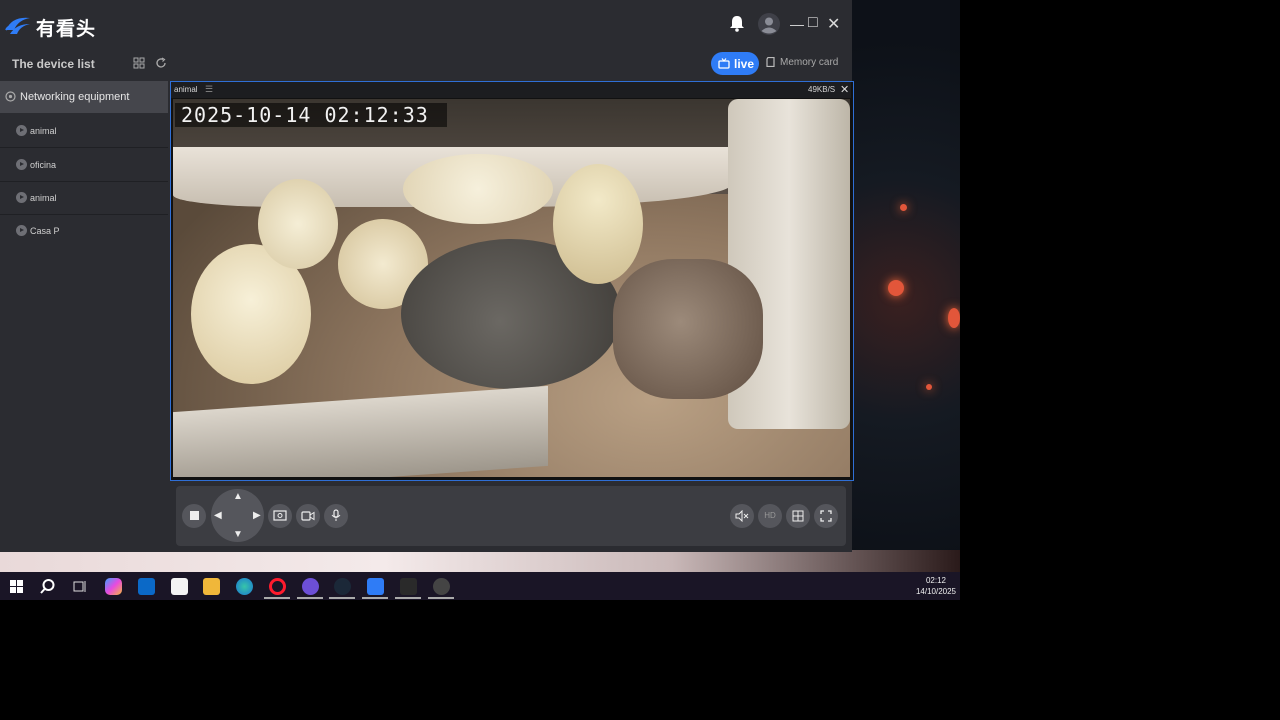 This screenshot has height=720, width=1280. I want to click on snapshot-icon, so click(280, 515).